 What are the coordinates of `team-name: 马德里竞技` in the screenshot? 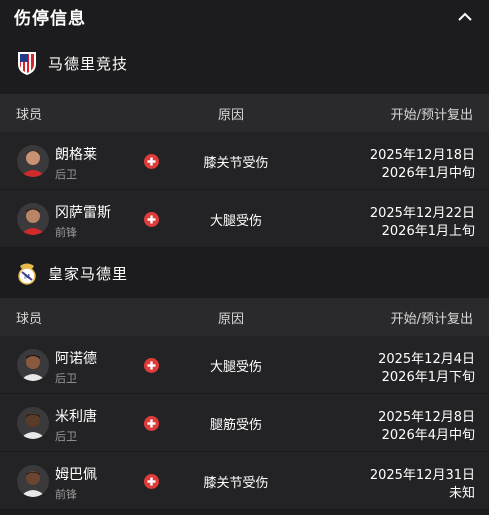 It's located at (88, 63).